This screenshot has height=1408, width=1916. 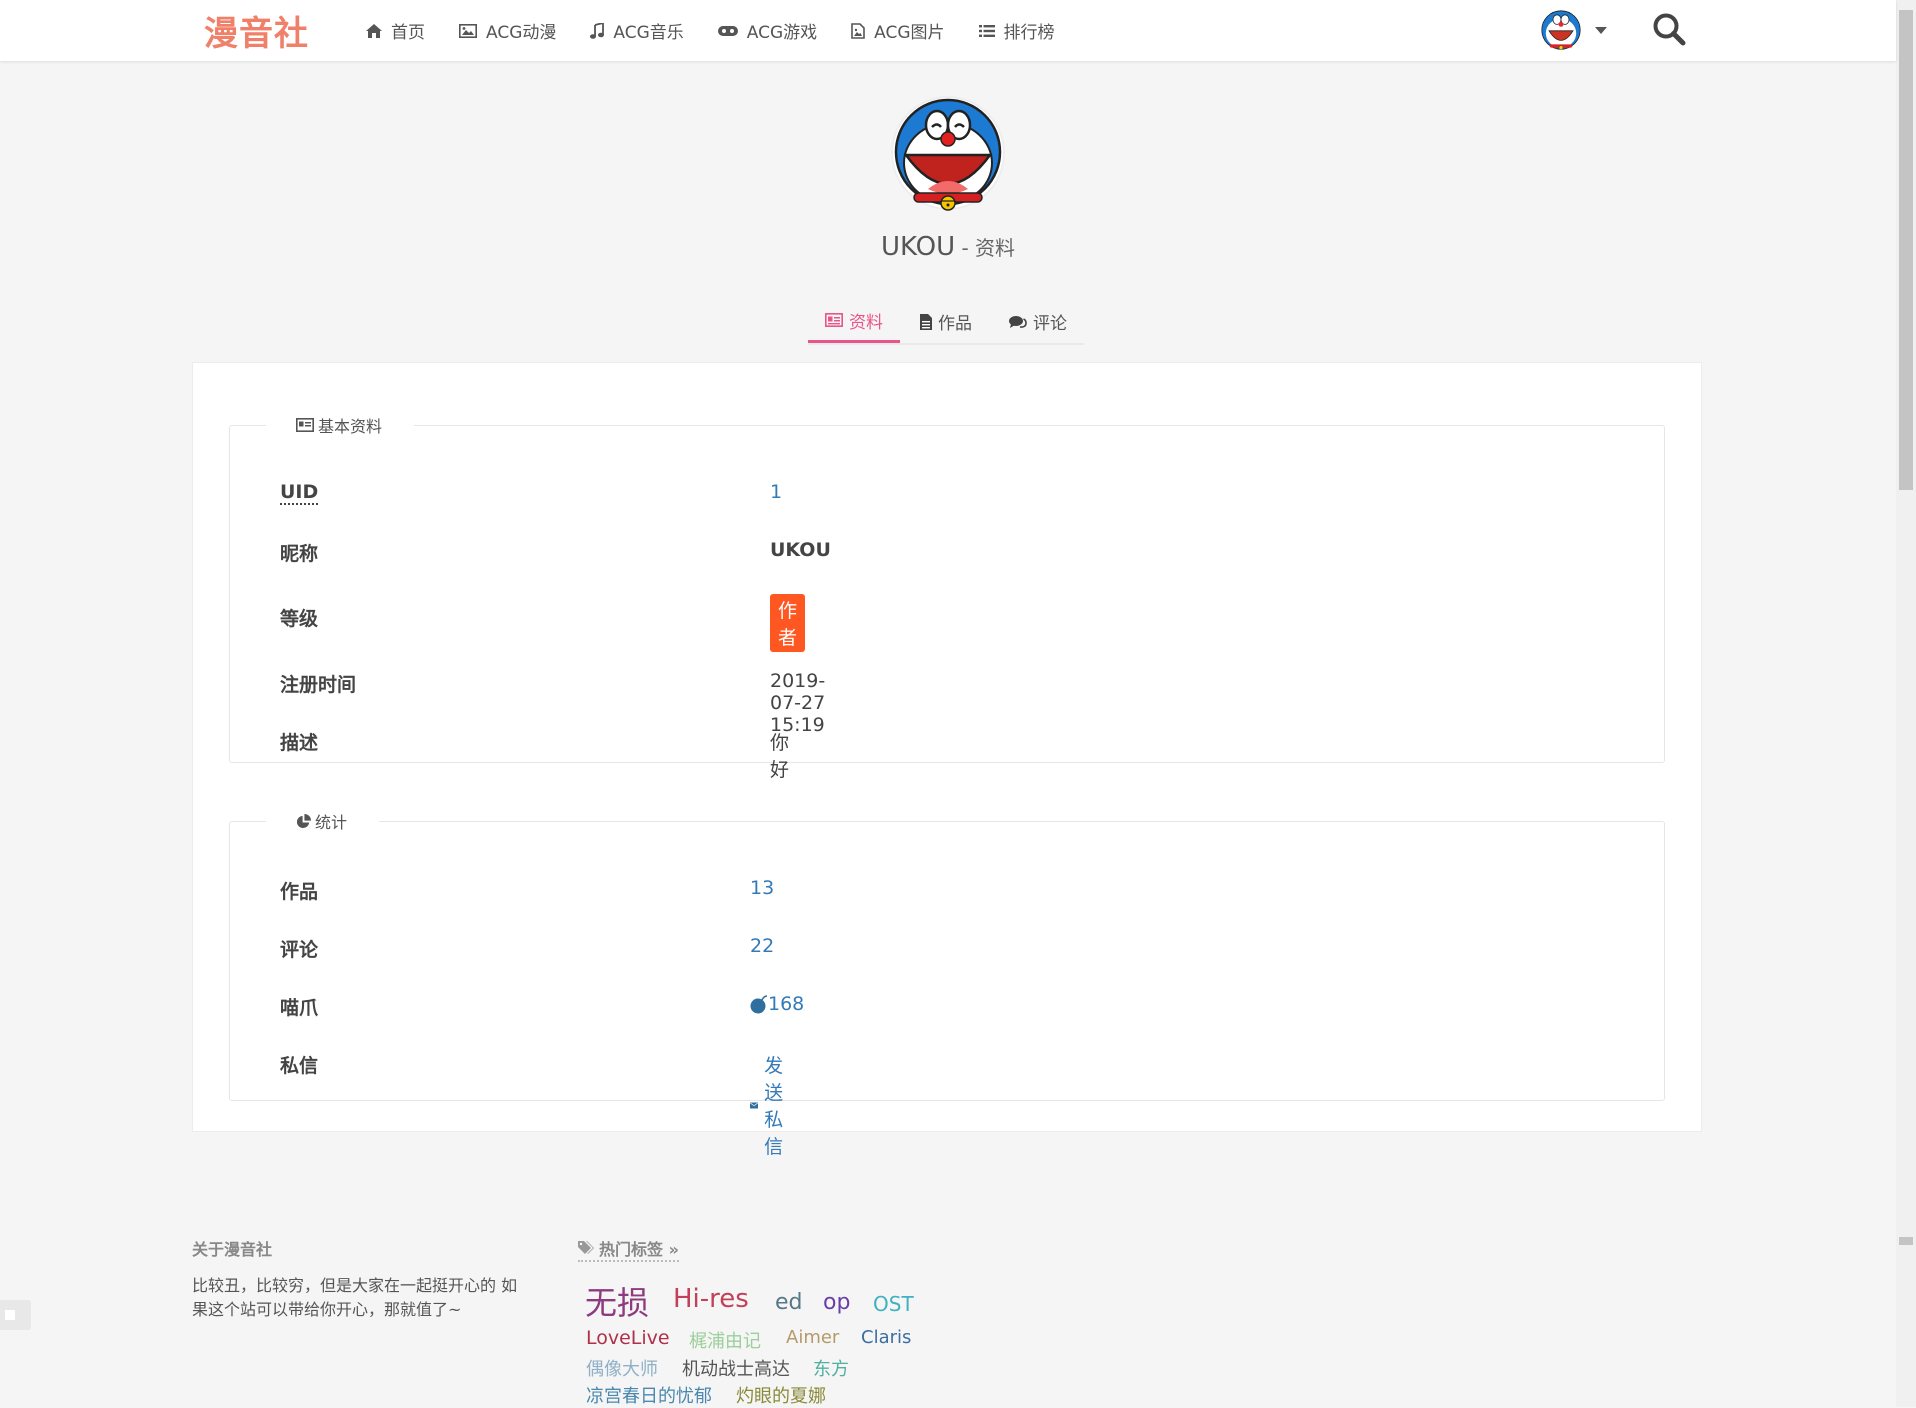 What do you see at coordinates (552, 703) in the screenshot?
I see `info-row-register-time: 注册时间 2019-07-27 15:19` at bounding box center [552, 703].